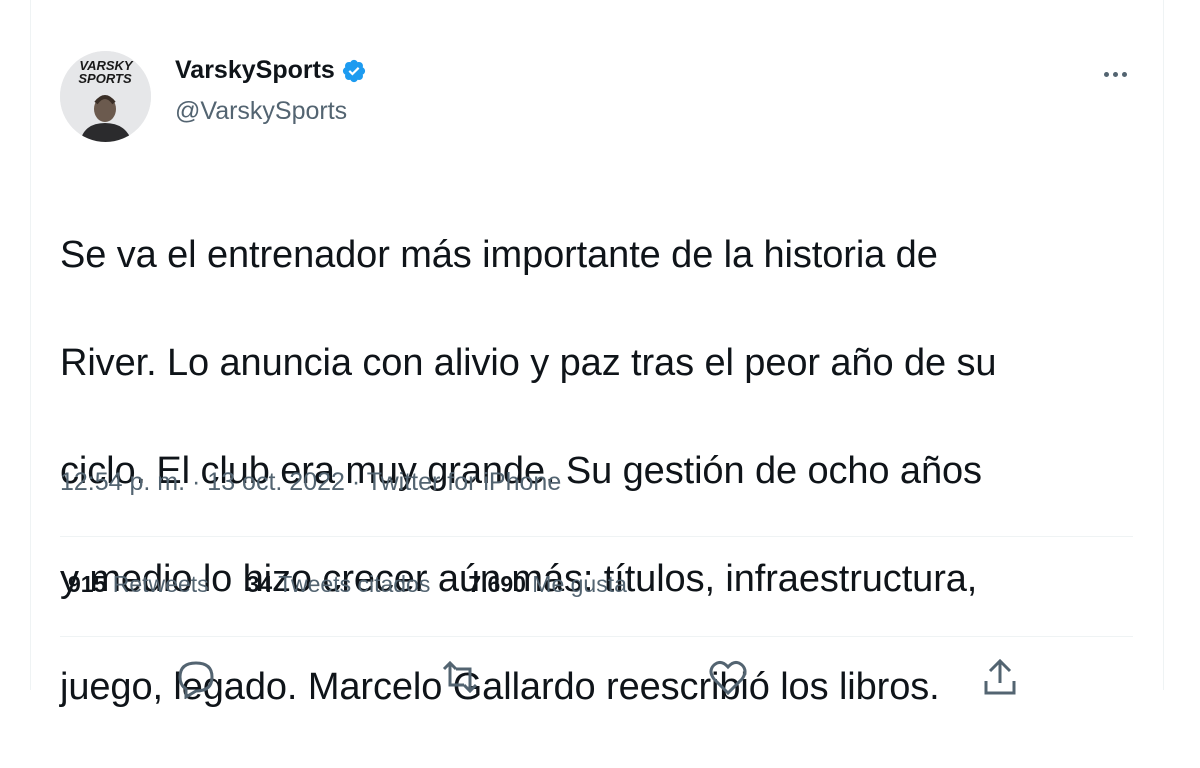 This screenshot has width=1200, height=768. I want to click on tweet-time: 12:54 p. m., so click(122, 482).